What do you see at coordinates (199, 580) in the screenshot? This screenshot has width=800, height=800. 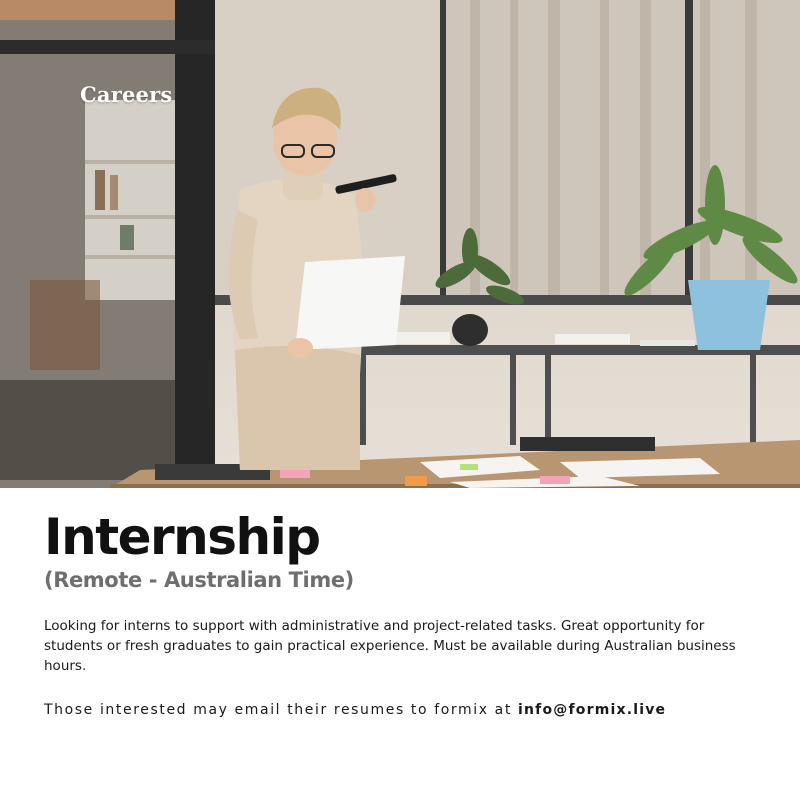 I see `job-subtitle: (Remote - Australian Time)` at bounding box center [199, 580].